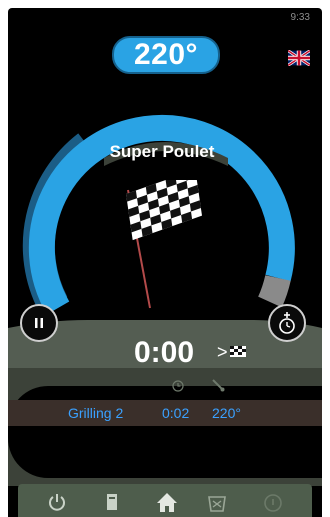 The width and height of the screenshot is (330, 517). I want to click on dial-arc-remaining, so click(274, 291).